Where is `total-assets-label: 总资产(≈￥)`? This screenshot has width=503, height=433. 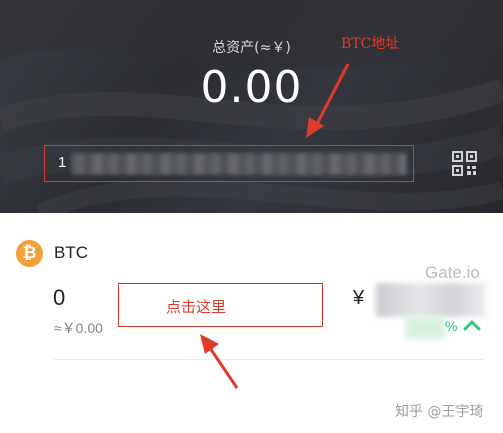 total-assets-label: 总资产(≈￥) is located at coordinates (251, 48).